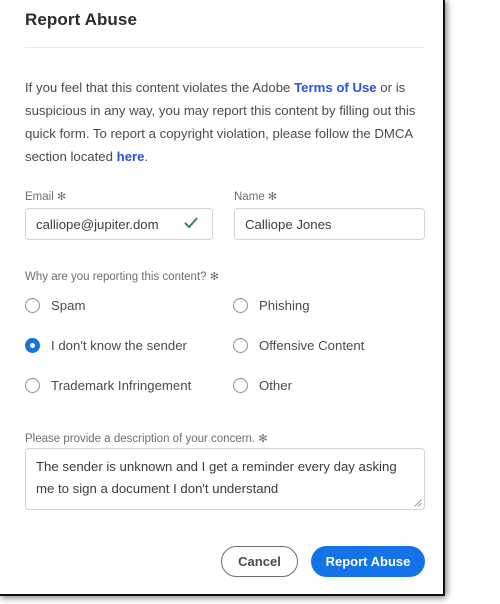 This screenshot has height=604, width=500. What do you see at coordinates (368, 561) in the screenshot?
I see `report-abuse-submit-button: Report Abuse` at bounding box center [368, 561].